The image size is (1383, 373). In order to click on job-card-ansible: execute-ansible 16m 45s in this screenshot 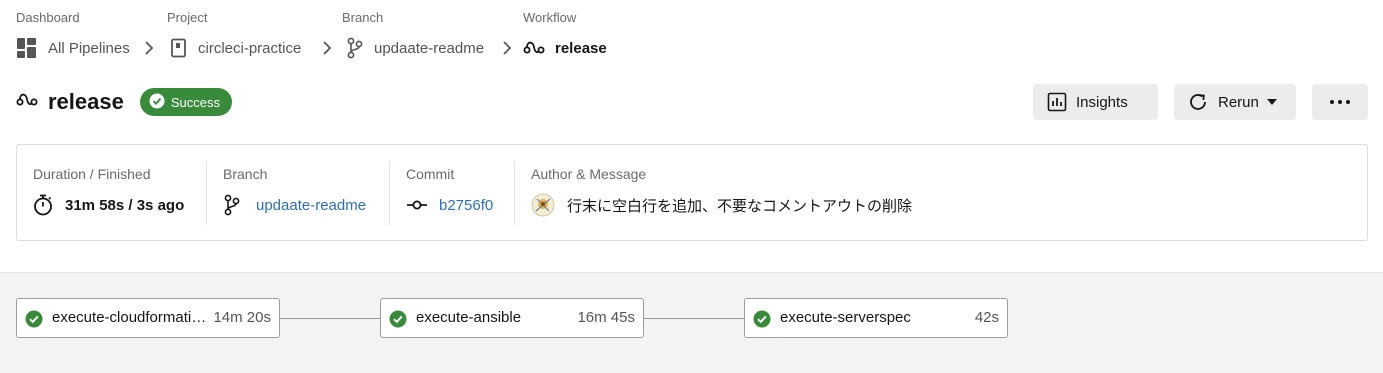, I will do `click(512, 318)`.